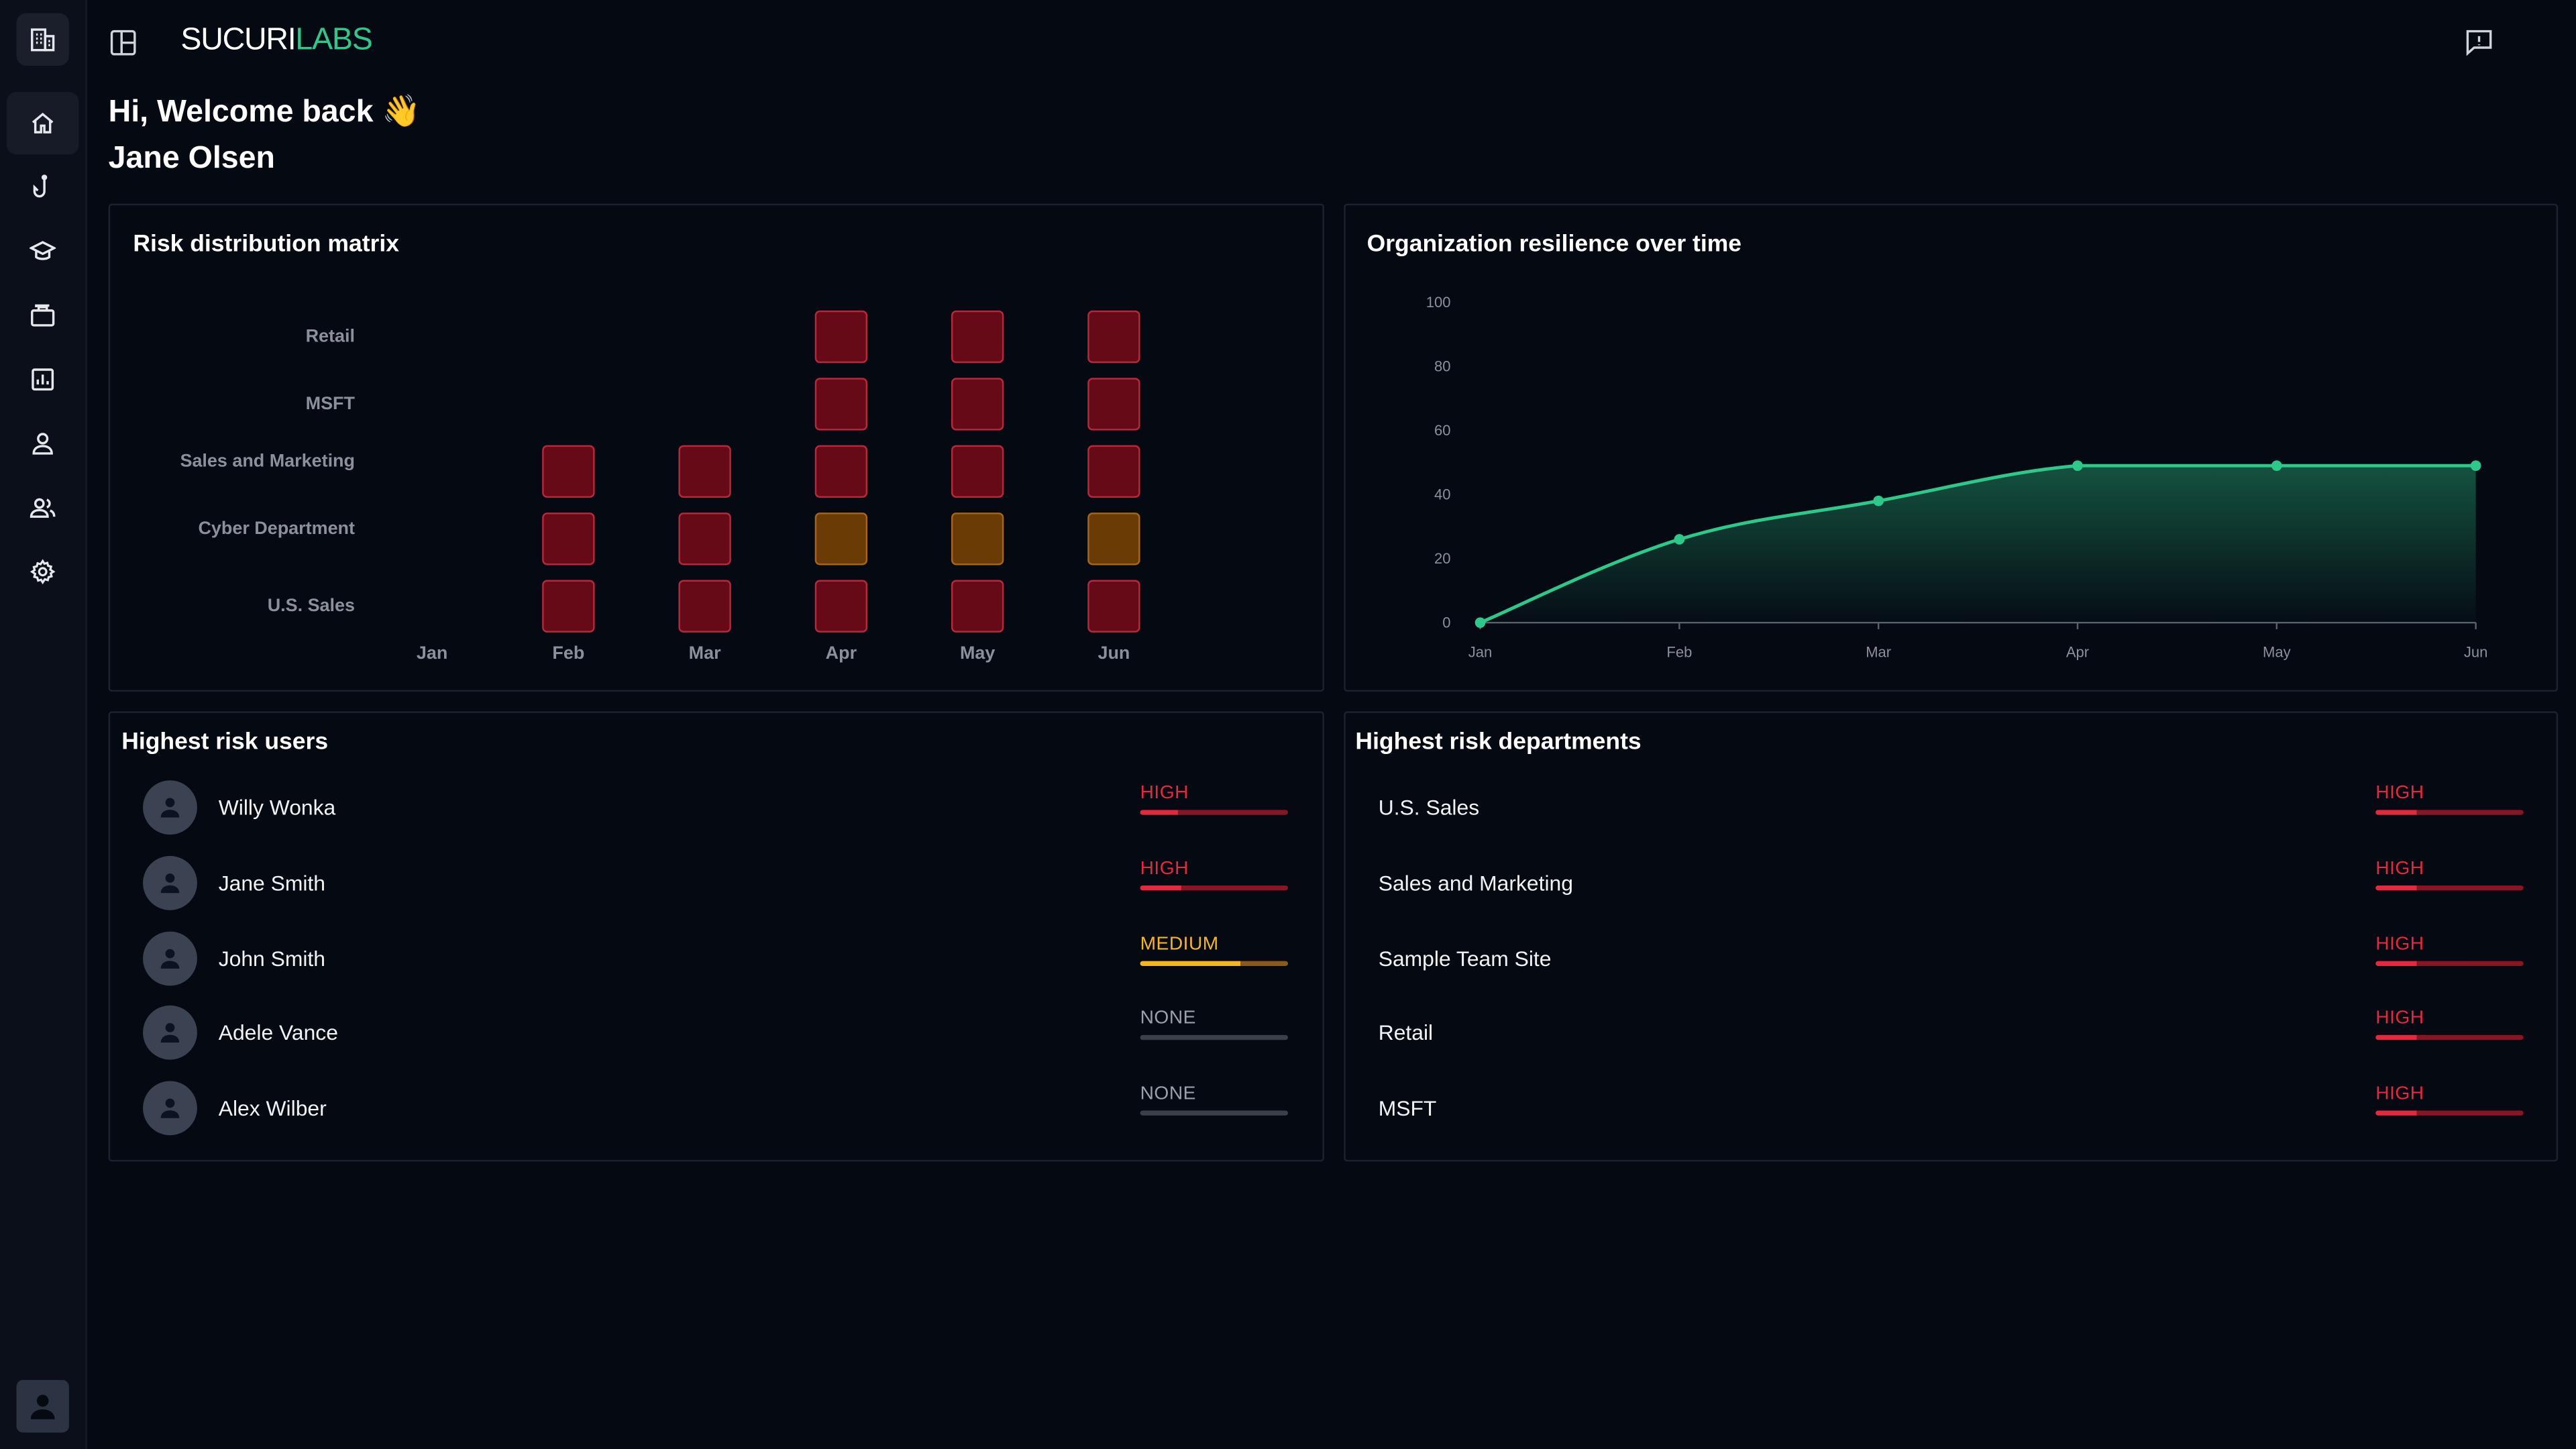  I want to click on risk-department-row: Sales and Marketing HIGH, so click(1951, 883).